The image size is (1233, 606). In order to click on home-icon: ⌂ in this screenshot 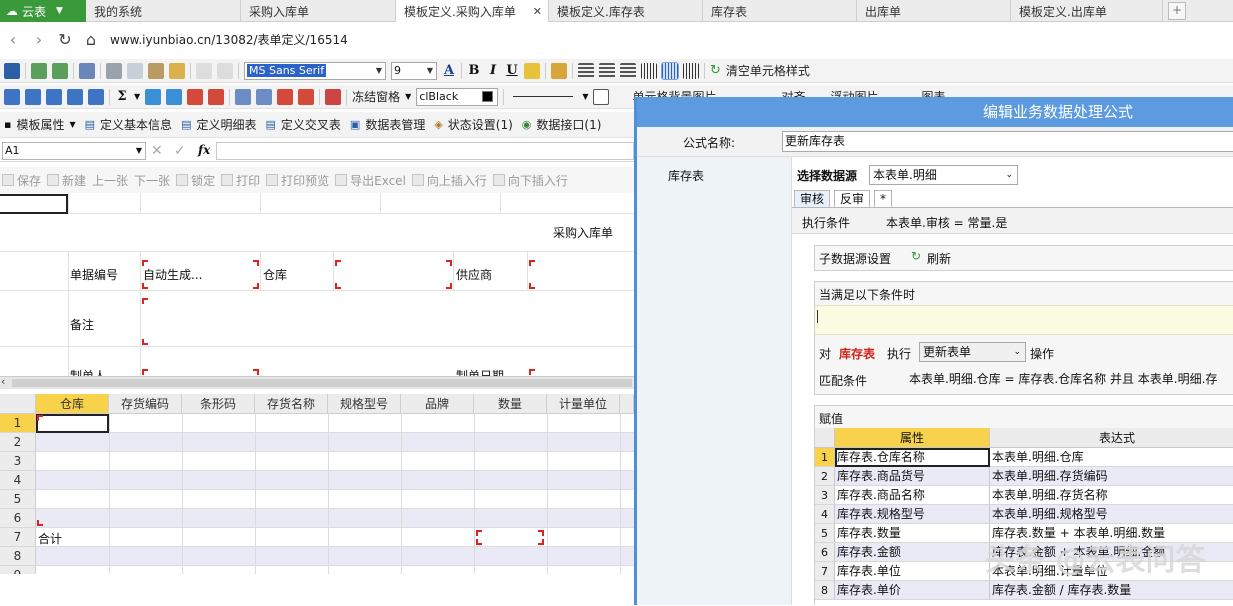, I will do `click(91, 39)`.